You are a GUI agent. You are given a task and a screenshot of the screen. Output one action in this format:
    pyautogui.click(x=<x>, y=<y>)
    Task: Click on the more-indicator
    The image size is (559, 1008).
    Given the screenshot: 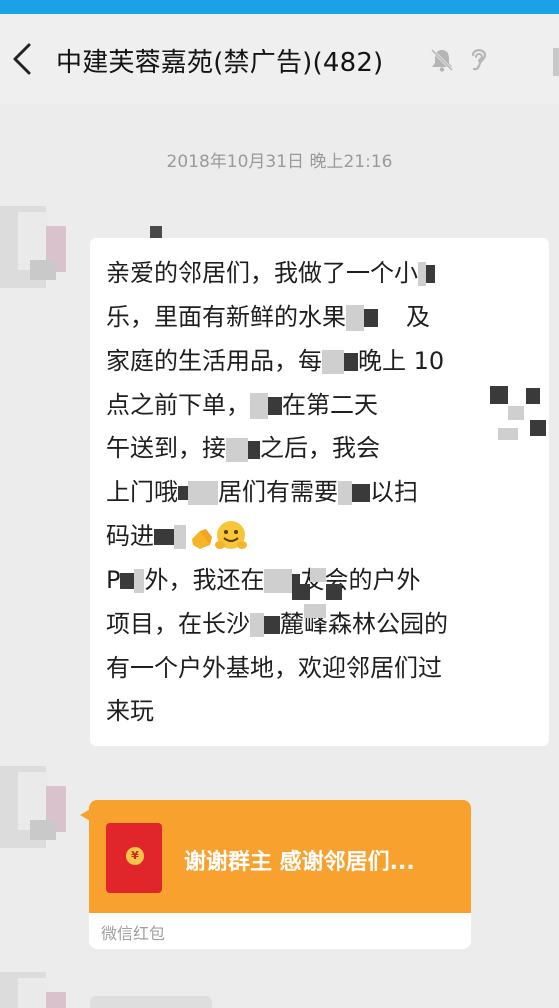 What is the action you would take?
    pyautogui.click(x=556, y=62)
    